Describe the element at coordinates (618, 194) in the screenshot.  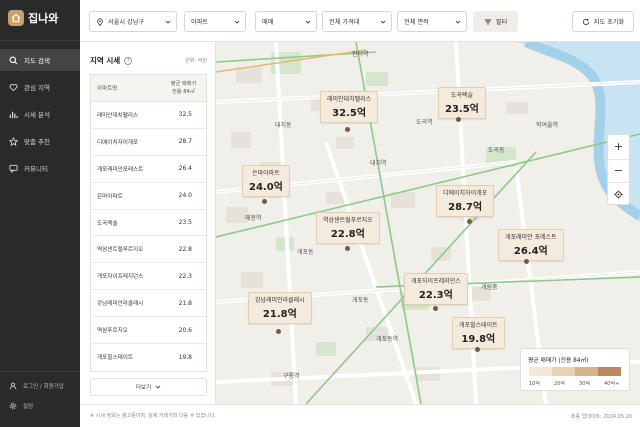
I see `my-location-button` at that location.